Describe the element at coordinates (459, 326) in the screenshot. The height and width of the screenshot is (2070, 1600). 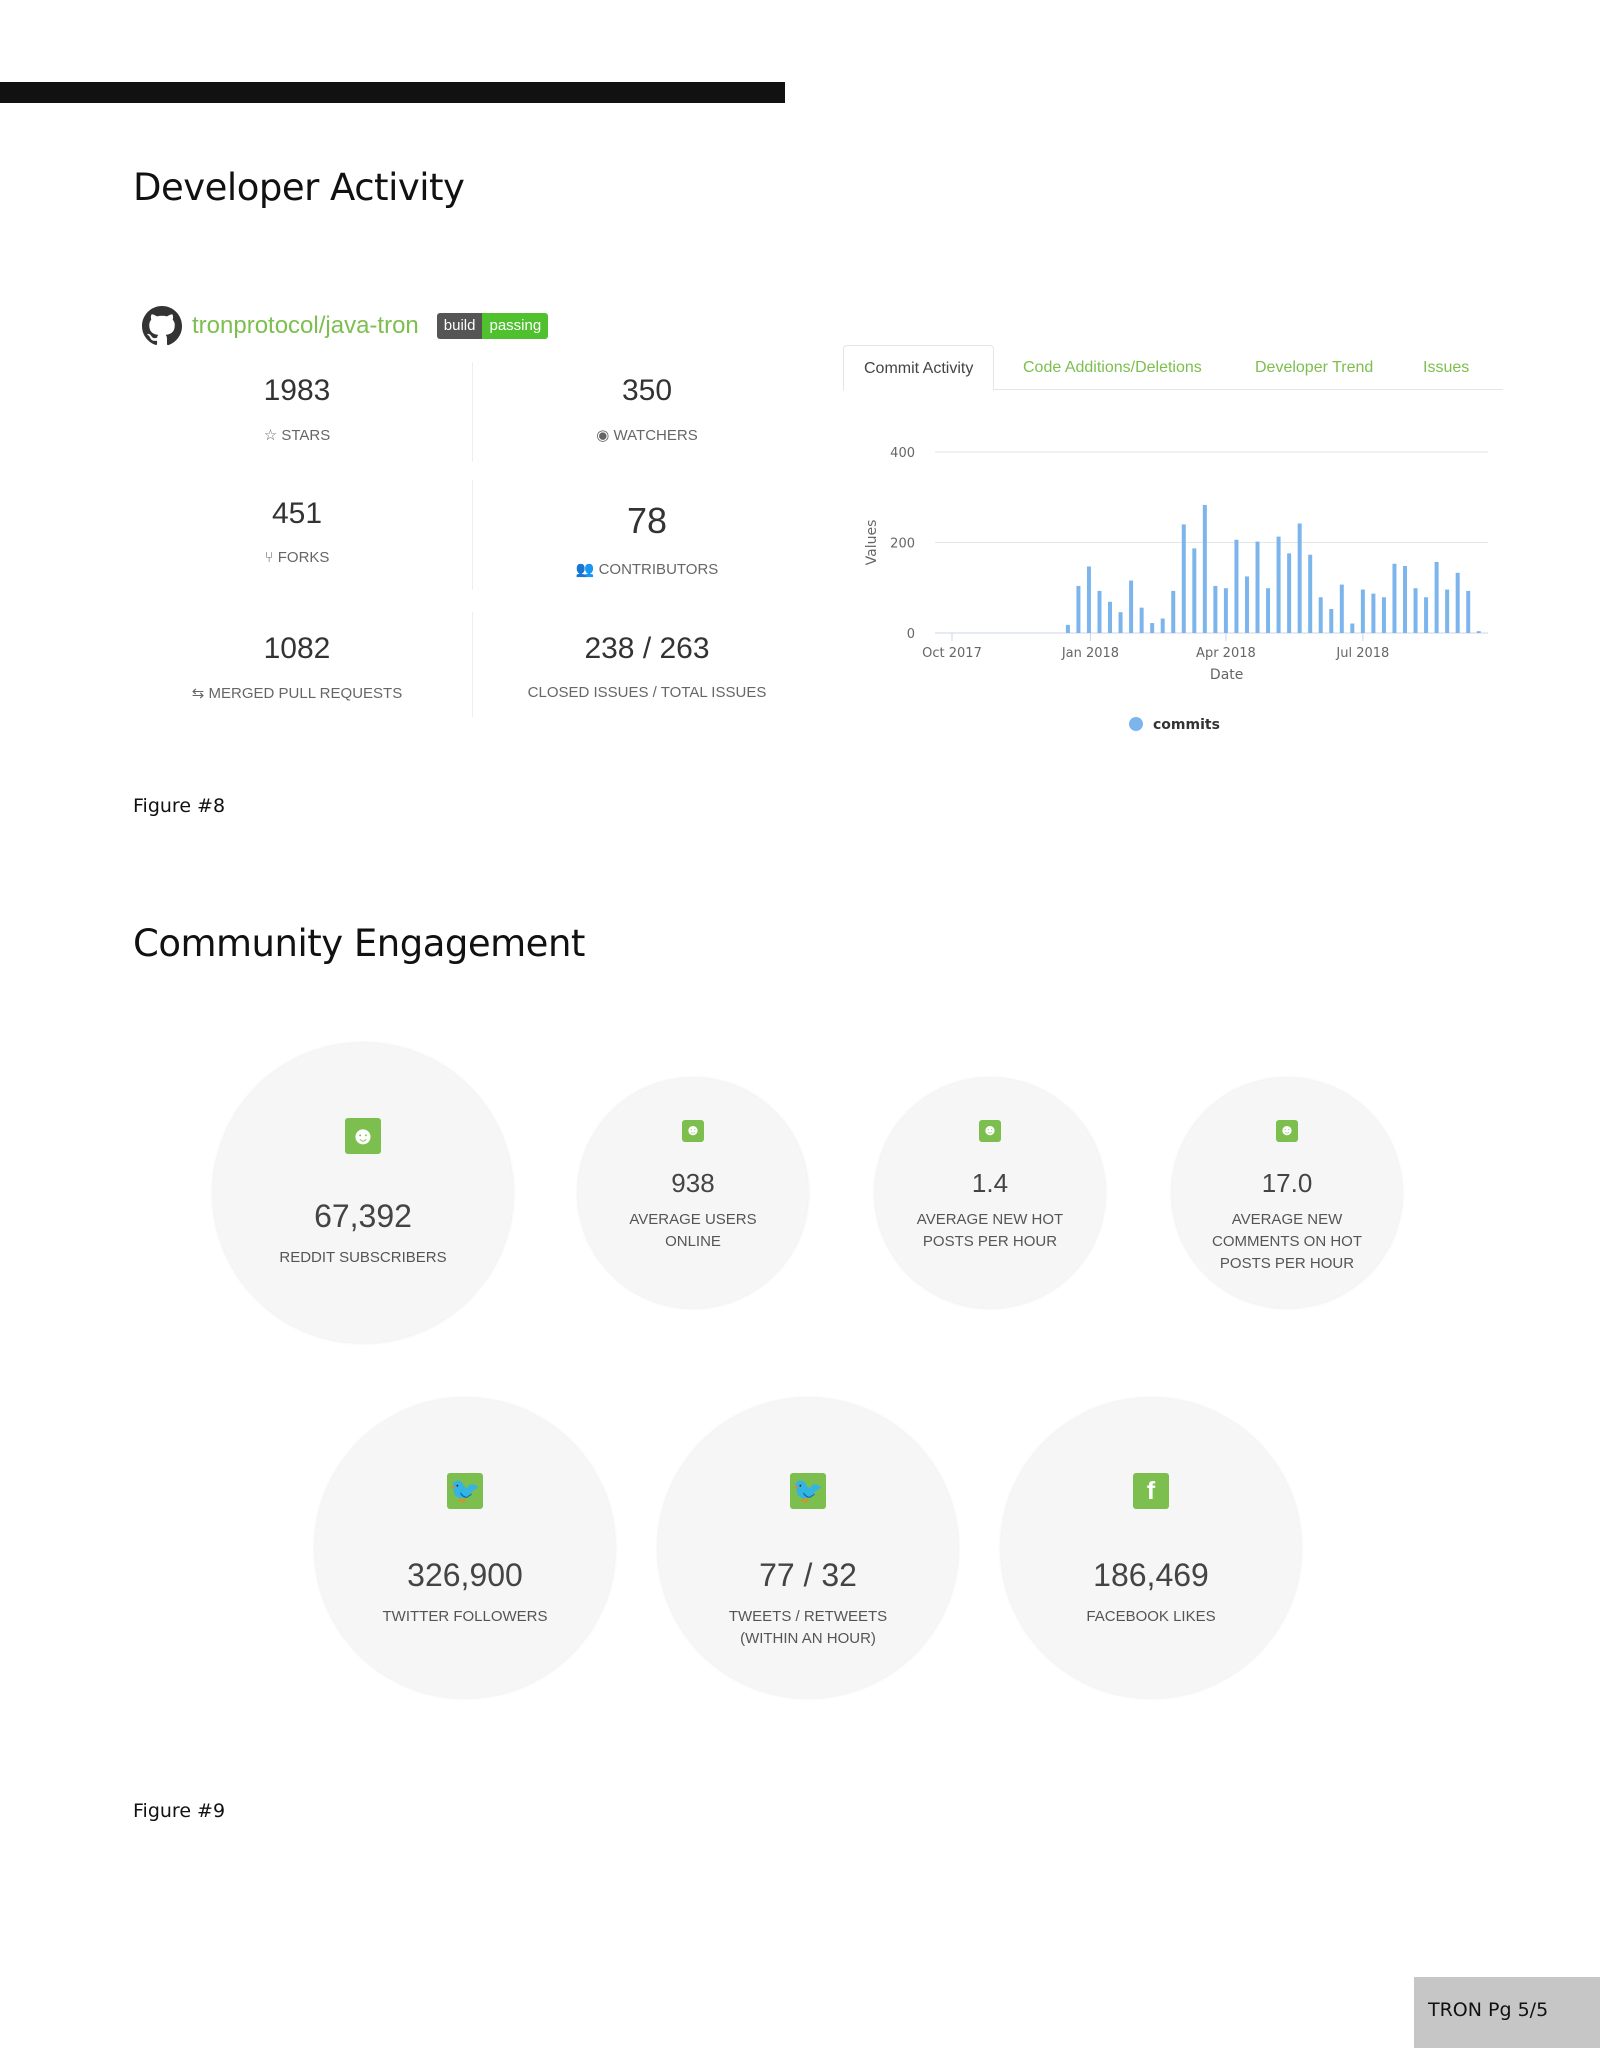
I see `badge-label: build` at that location.